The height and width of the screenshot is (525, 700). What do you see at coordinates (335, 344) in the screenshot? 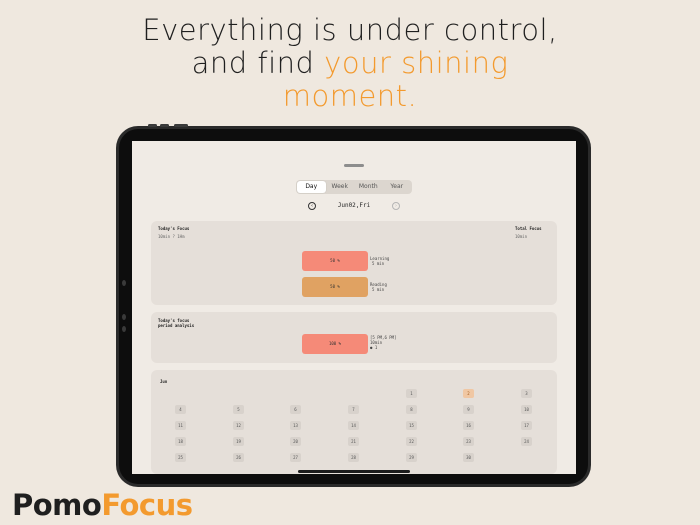
I see `period-bar: 100 %` at bounding box center [335, 344].